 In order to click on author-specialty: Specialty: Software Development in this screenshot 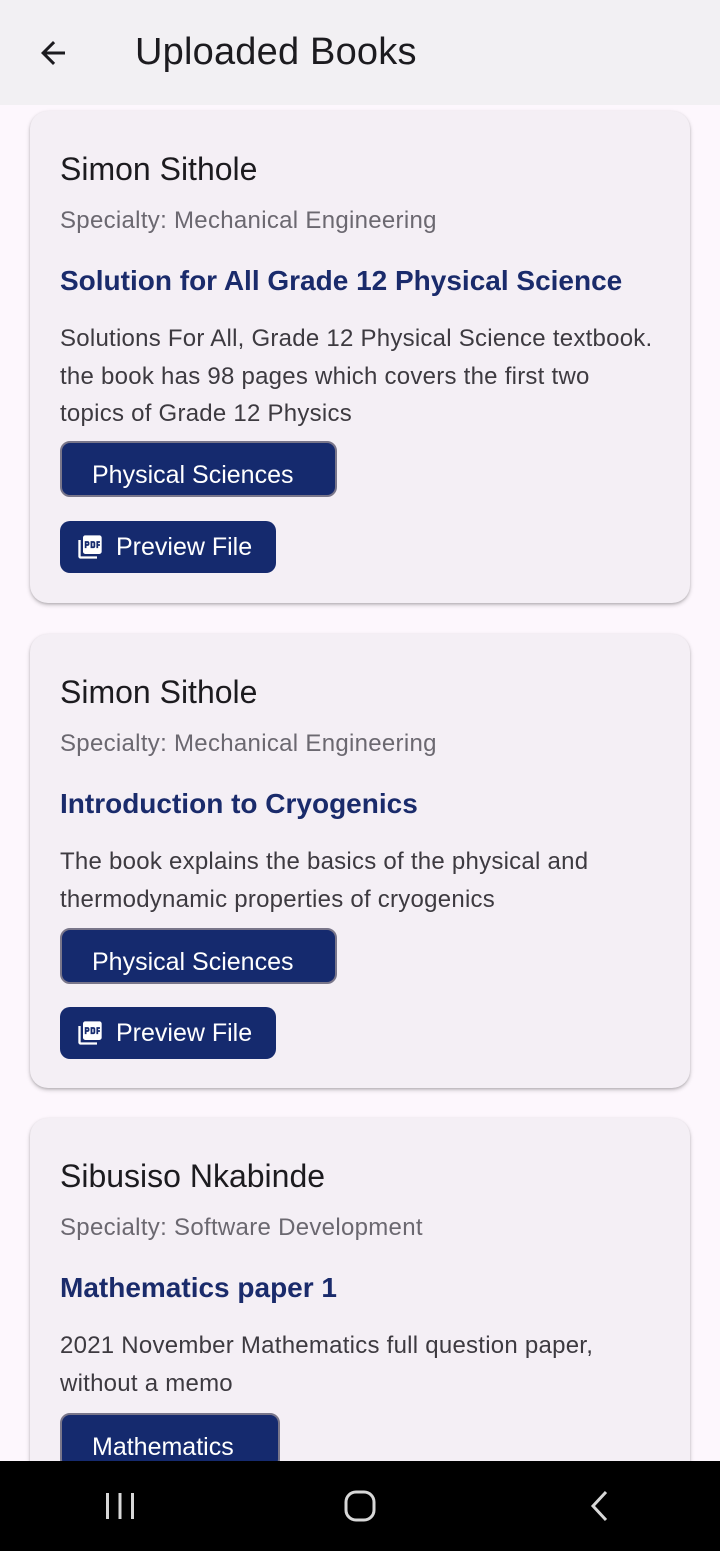, I will do `click(241, 1227)`.